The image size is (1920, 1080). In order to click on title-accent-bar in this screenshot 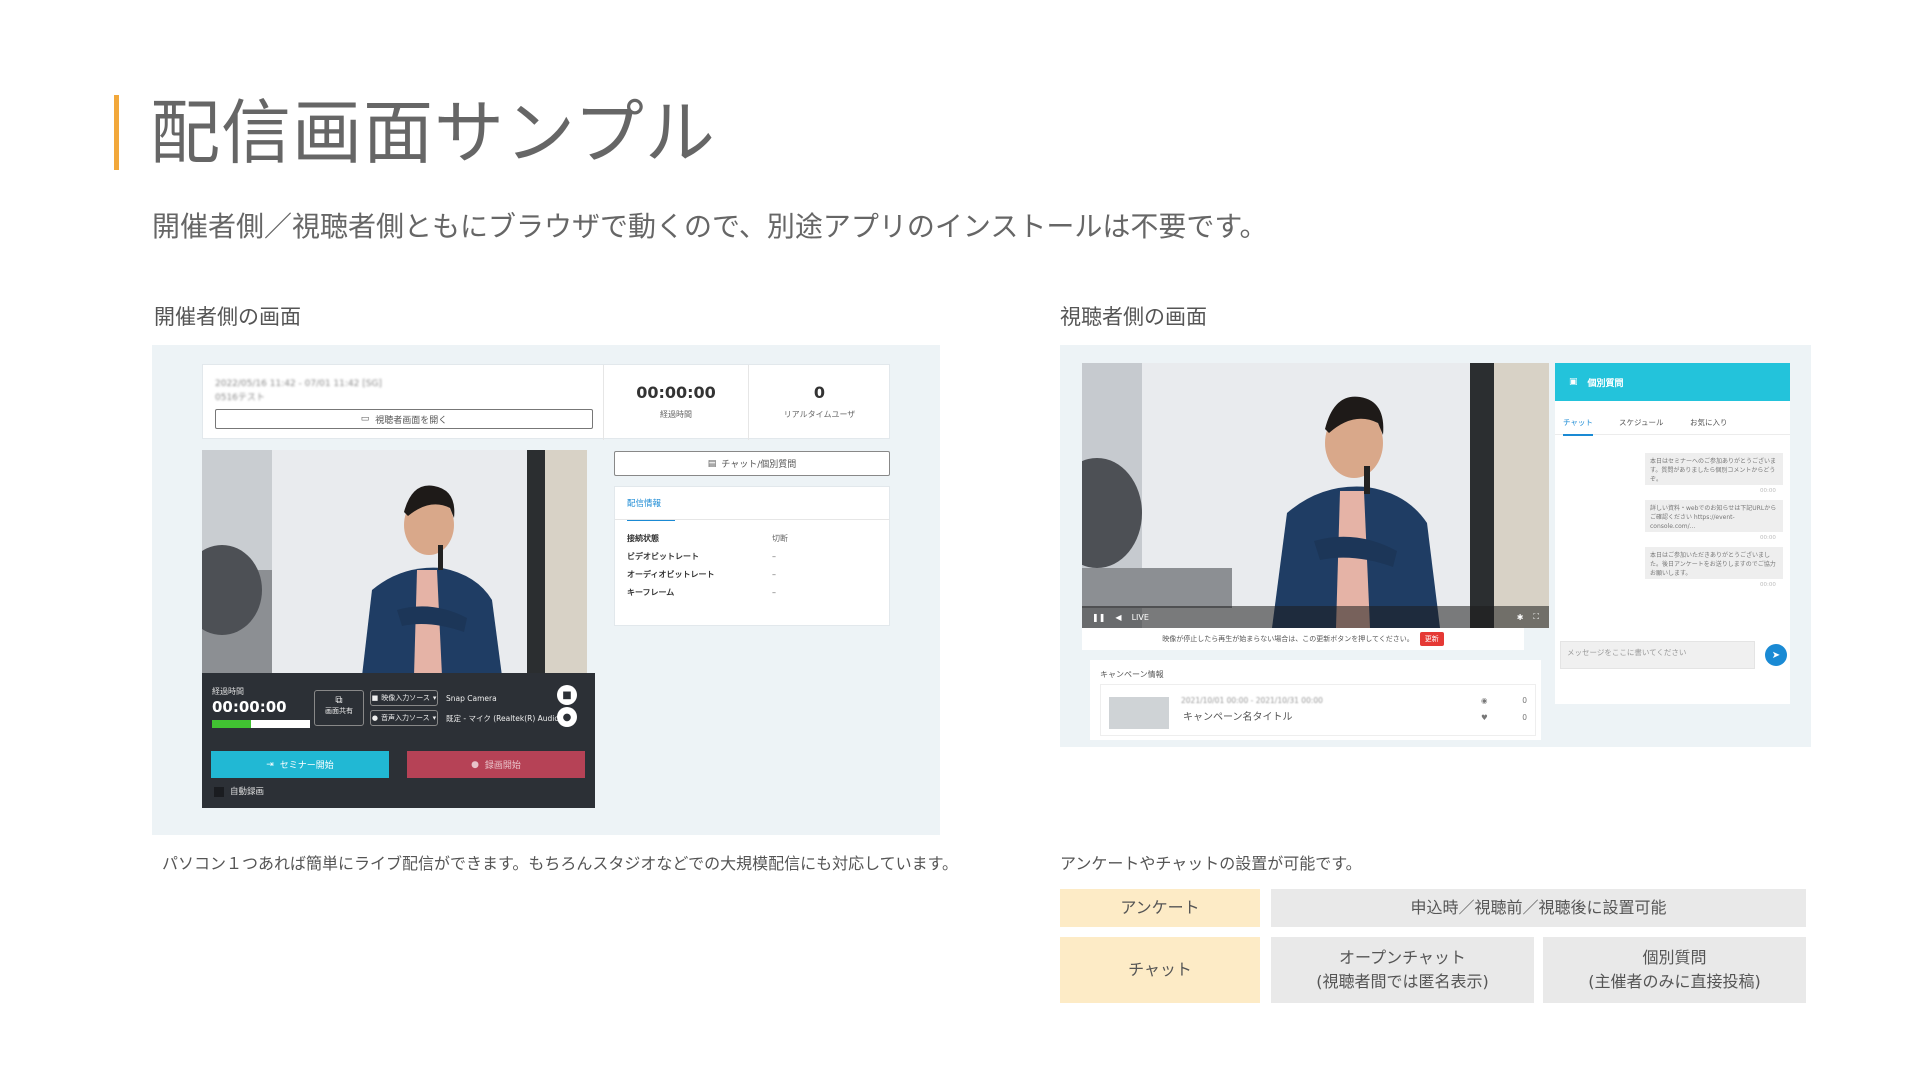, I will do `click(116, 132)`.